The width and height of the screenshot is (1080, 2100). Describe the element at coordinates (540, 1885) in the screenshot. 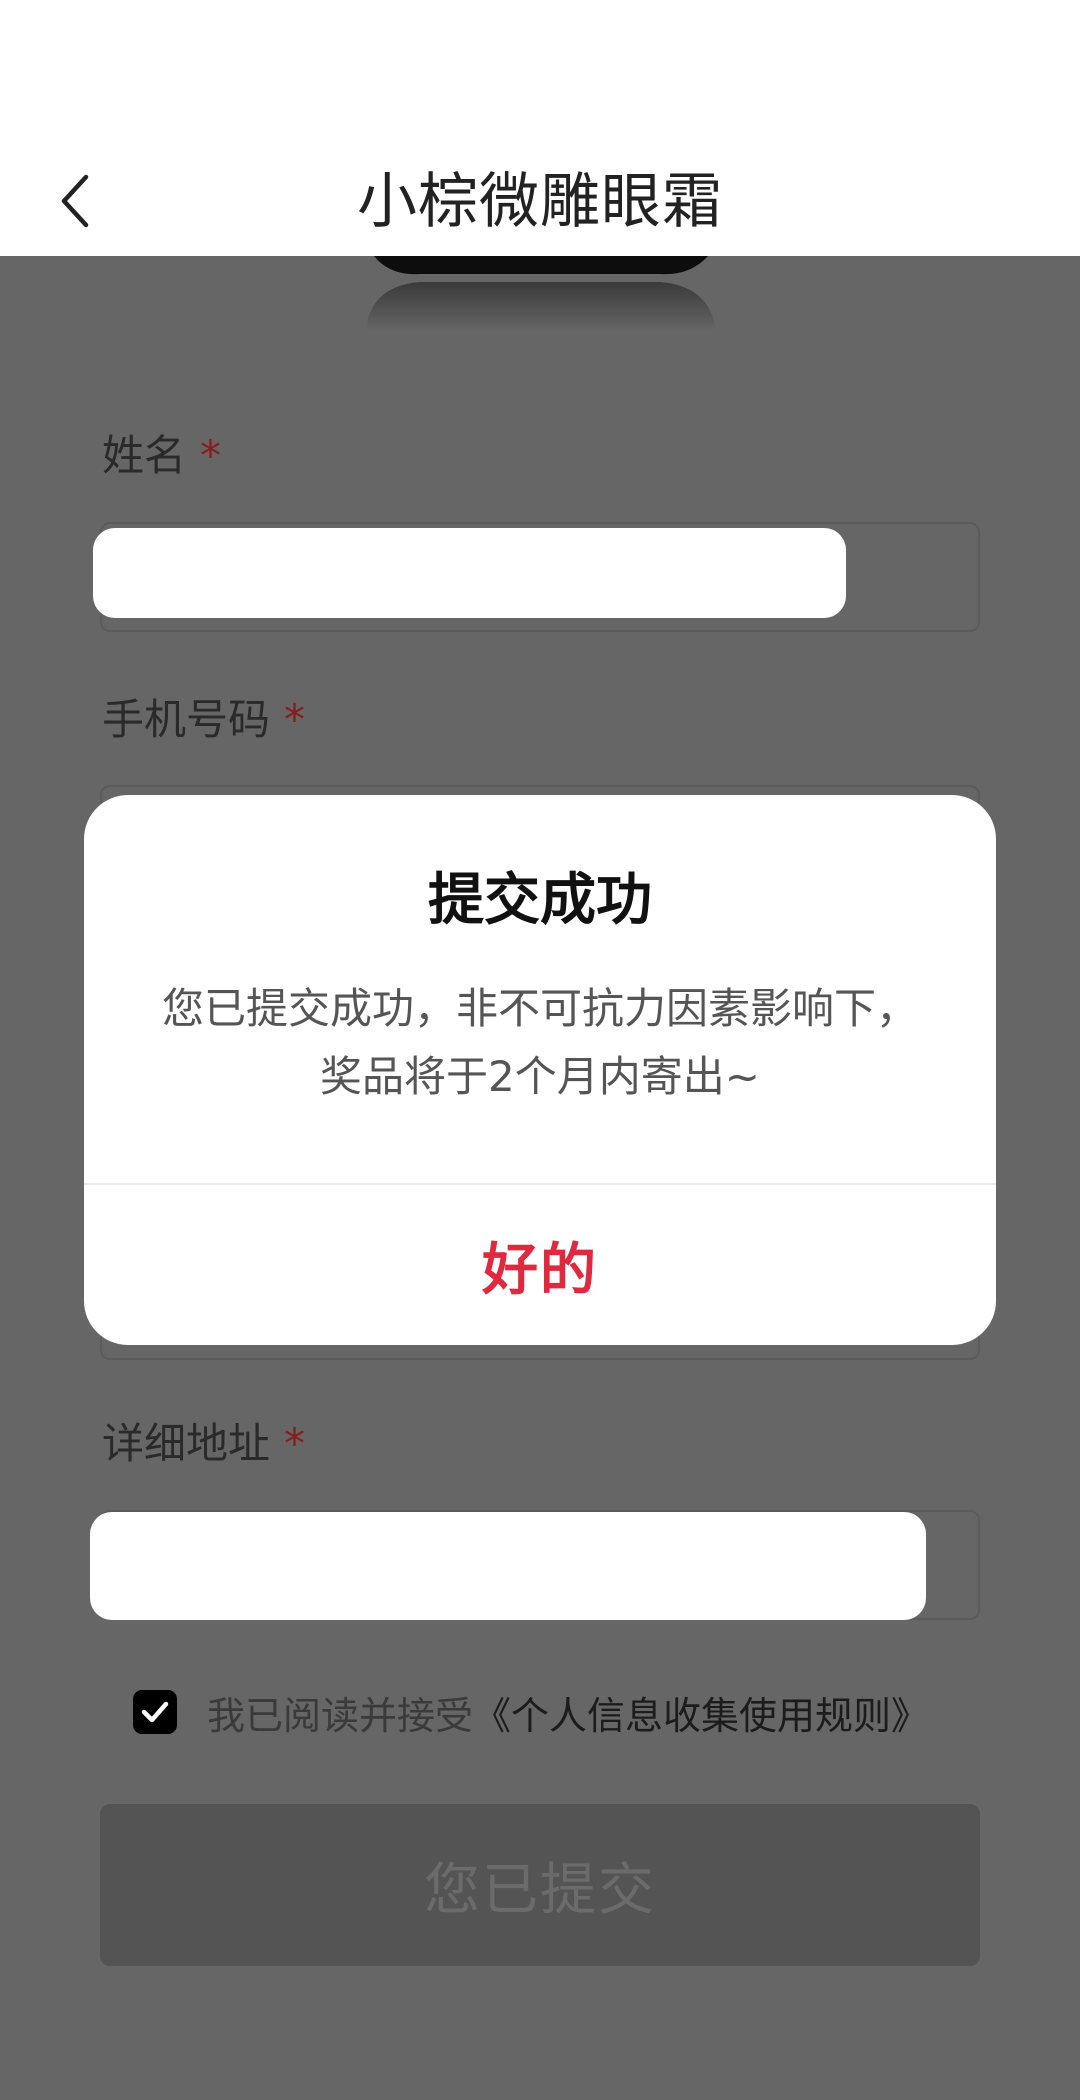

I see `submit-button: 您已提交` at that location.